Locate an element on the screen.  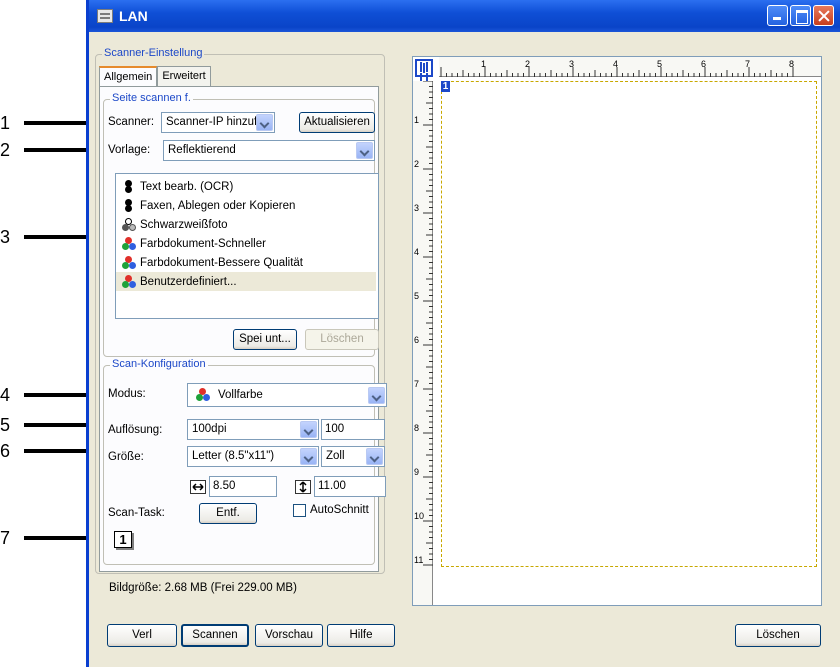
scan-config-legend: Scan-Konfiguration is located at coordinates (159, 364).